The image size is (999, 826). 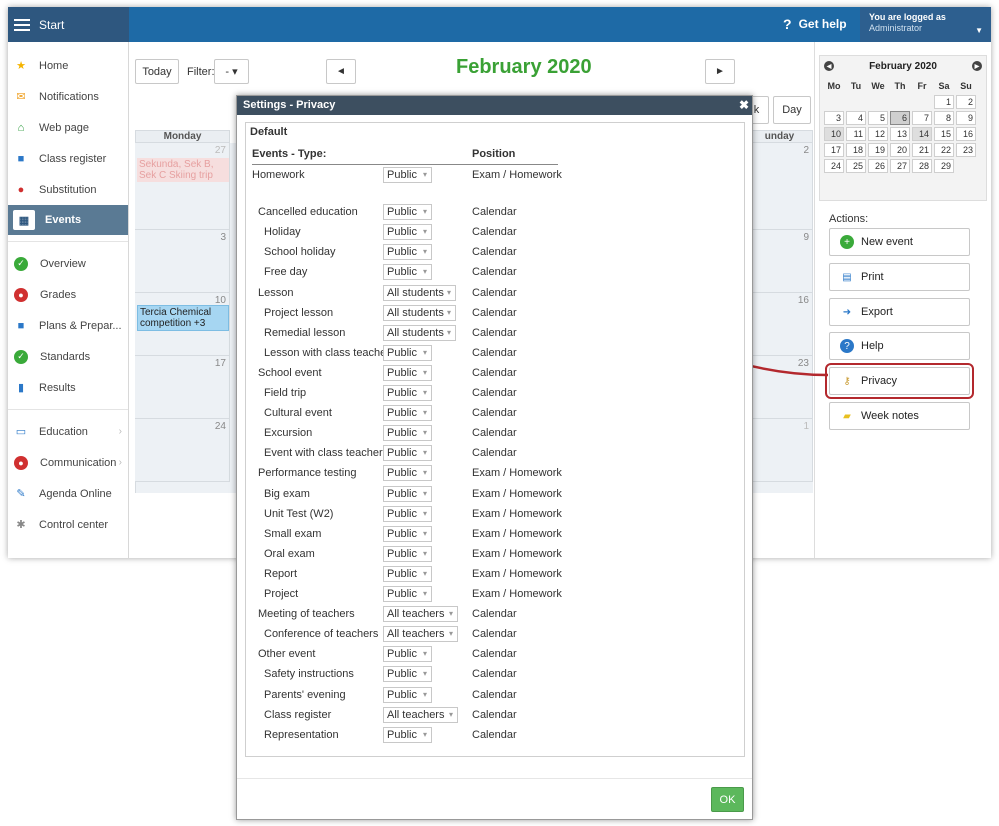 I want to click on mini-day: 14, so click(x=922, y=134).